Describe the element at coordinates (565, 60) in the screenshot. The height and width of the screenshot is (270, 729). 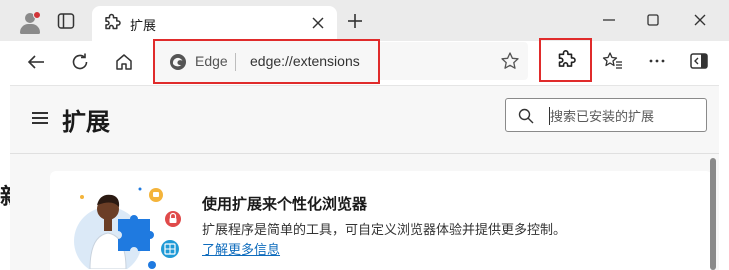
I see `extensions-highlight-box` at that location.